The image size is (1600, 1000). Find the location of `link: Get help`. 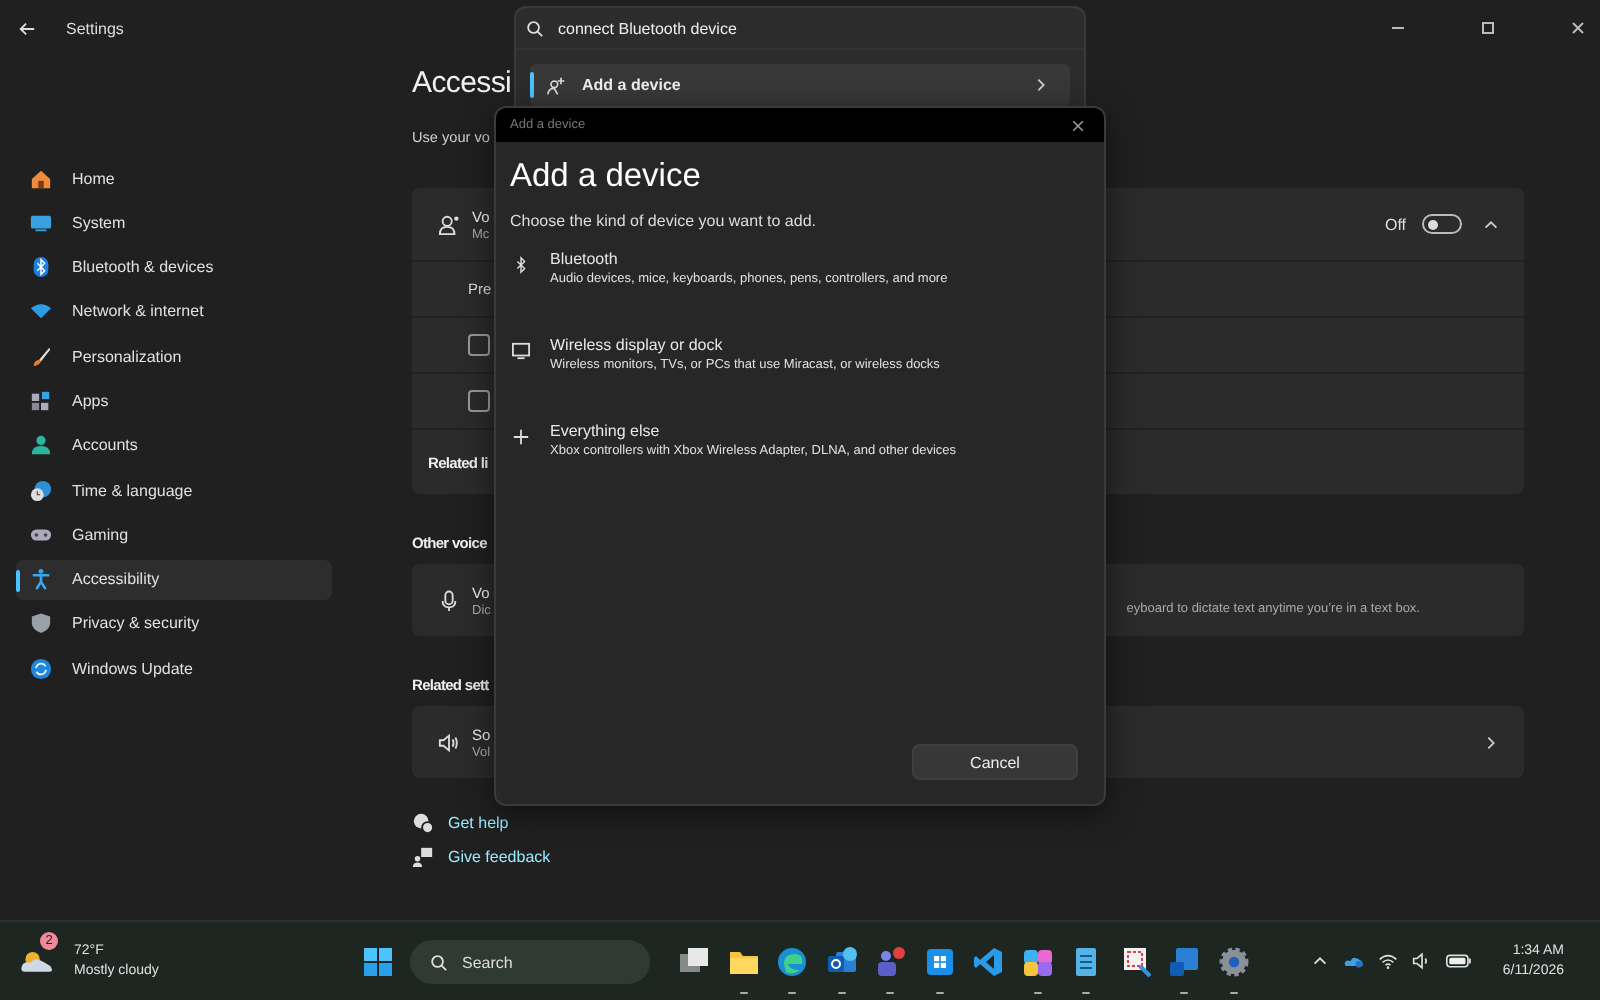

link: Get help is located at coordinates (478, 823).